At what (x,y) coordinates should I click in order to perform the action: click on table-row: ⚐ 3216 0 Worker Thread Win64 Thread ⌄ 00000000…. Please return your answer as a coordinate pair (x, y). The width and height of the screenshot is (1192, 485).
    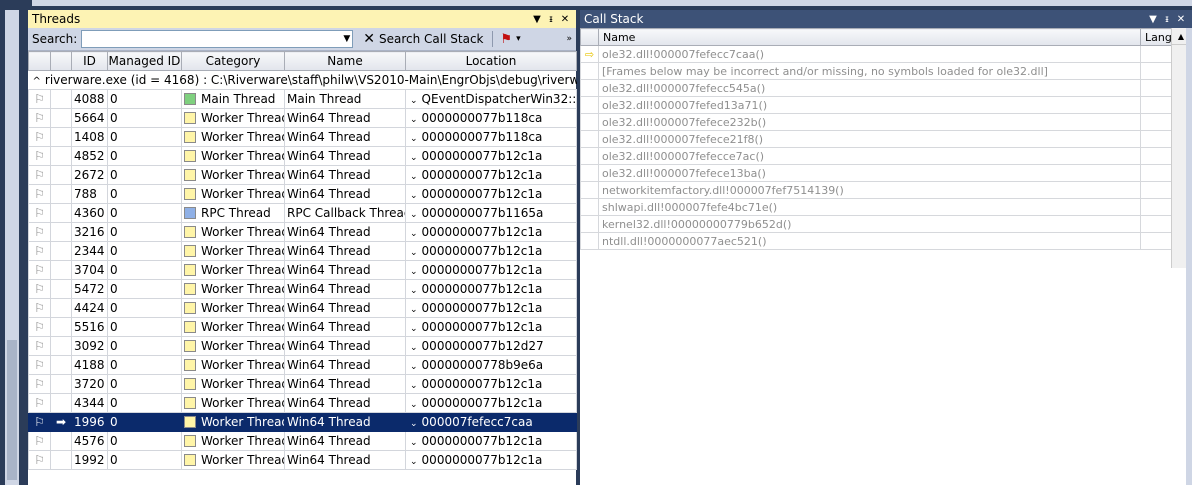
    Looking at the image, I should click on (302, 232).